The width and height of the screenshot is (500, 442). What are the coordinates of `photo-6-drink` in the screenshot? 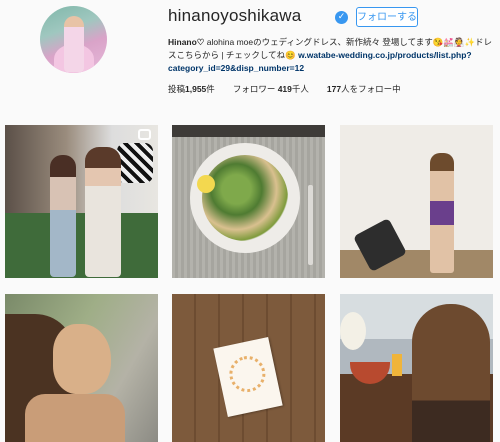 It's located at (397, 365).